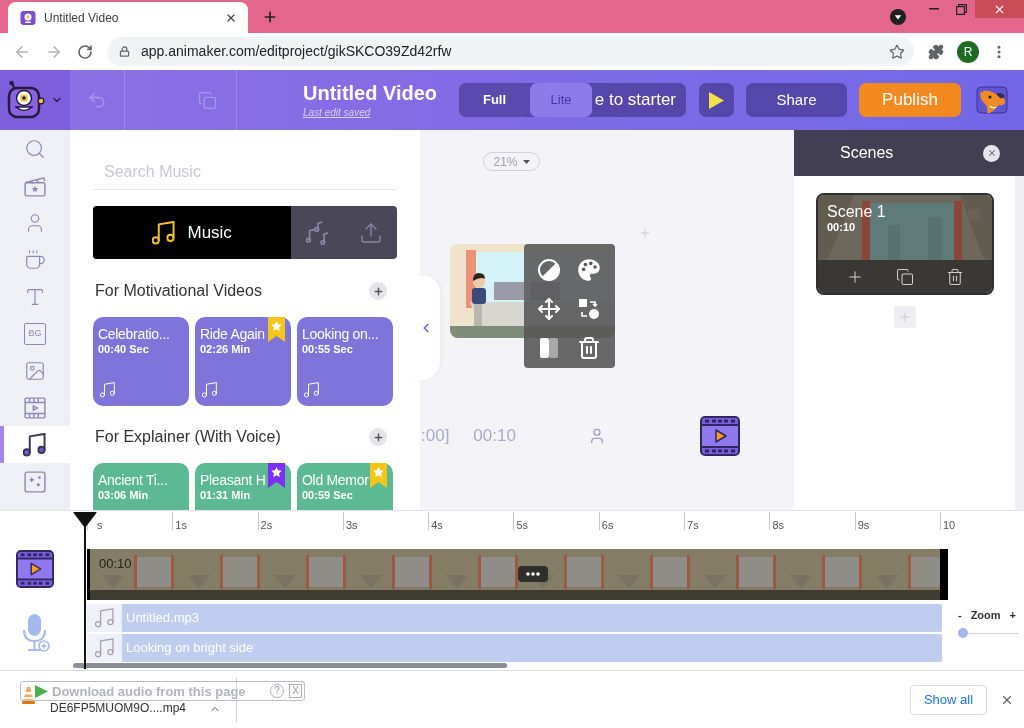  Describe the element at coordinates (100, 525) in the screenshot. I see `tick-label: s` at that location.